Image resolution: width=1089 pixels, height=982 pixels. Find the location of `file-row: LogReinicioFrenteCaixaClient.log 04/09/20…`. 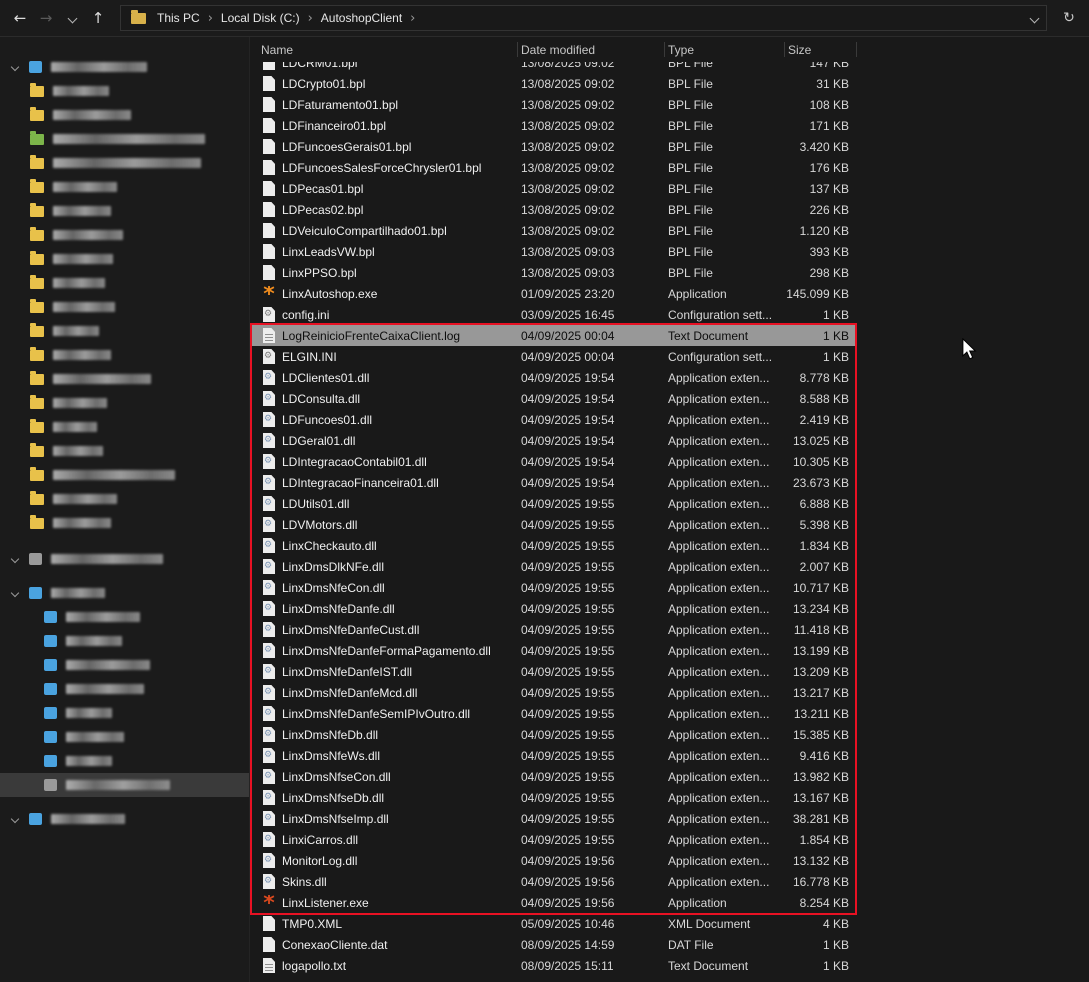

file-row: LogReinicioFrenteCaixaClient.log 04/09/20… is located at coordinates (553, 335).